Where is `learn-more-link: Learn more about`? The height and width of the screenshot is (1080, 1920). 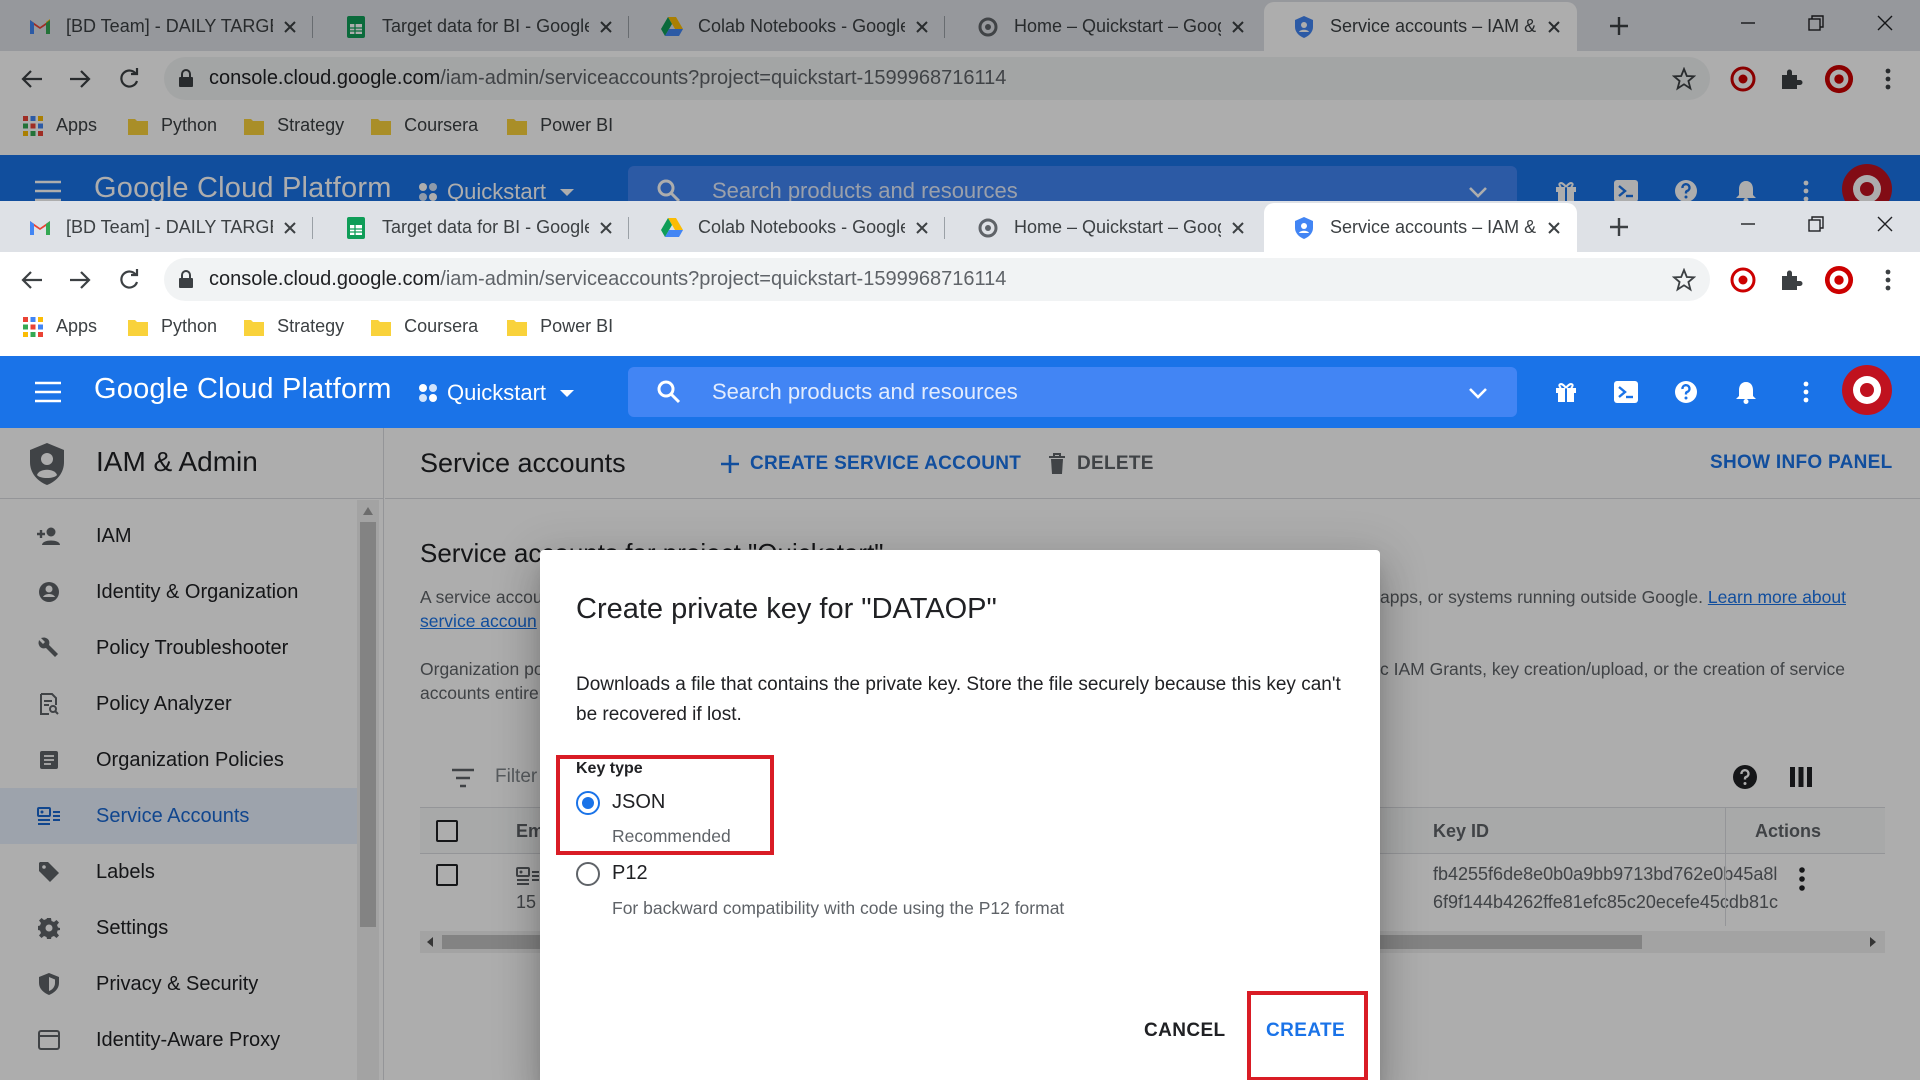
learn-more-link: Learn more about is located at coordinates (1777, 597).